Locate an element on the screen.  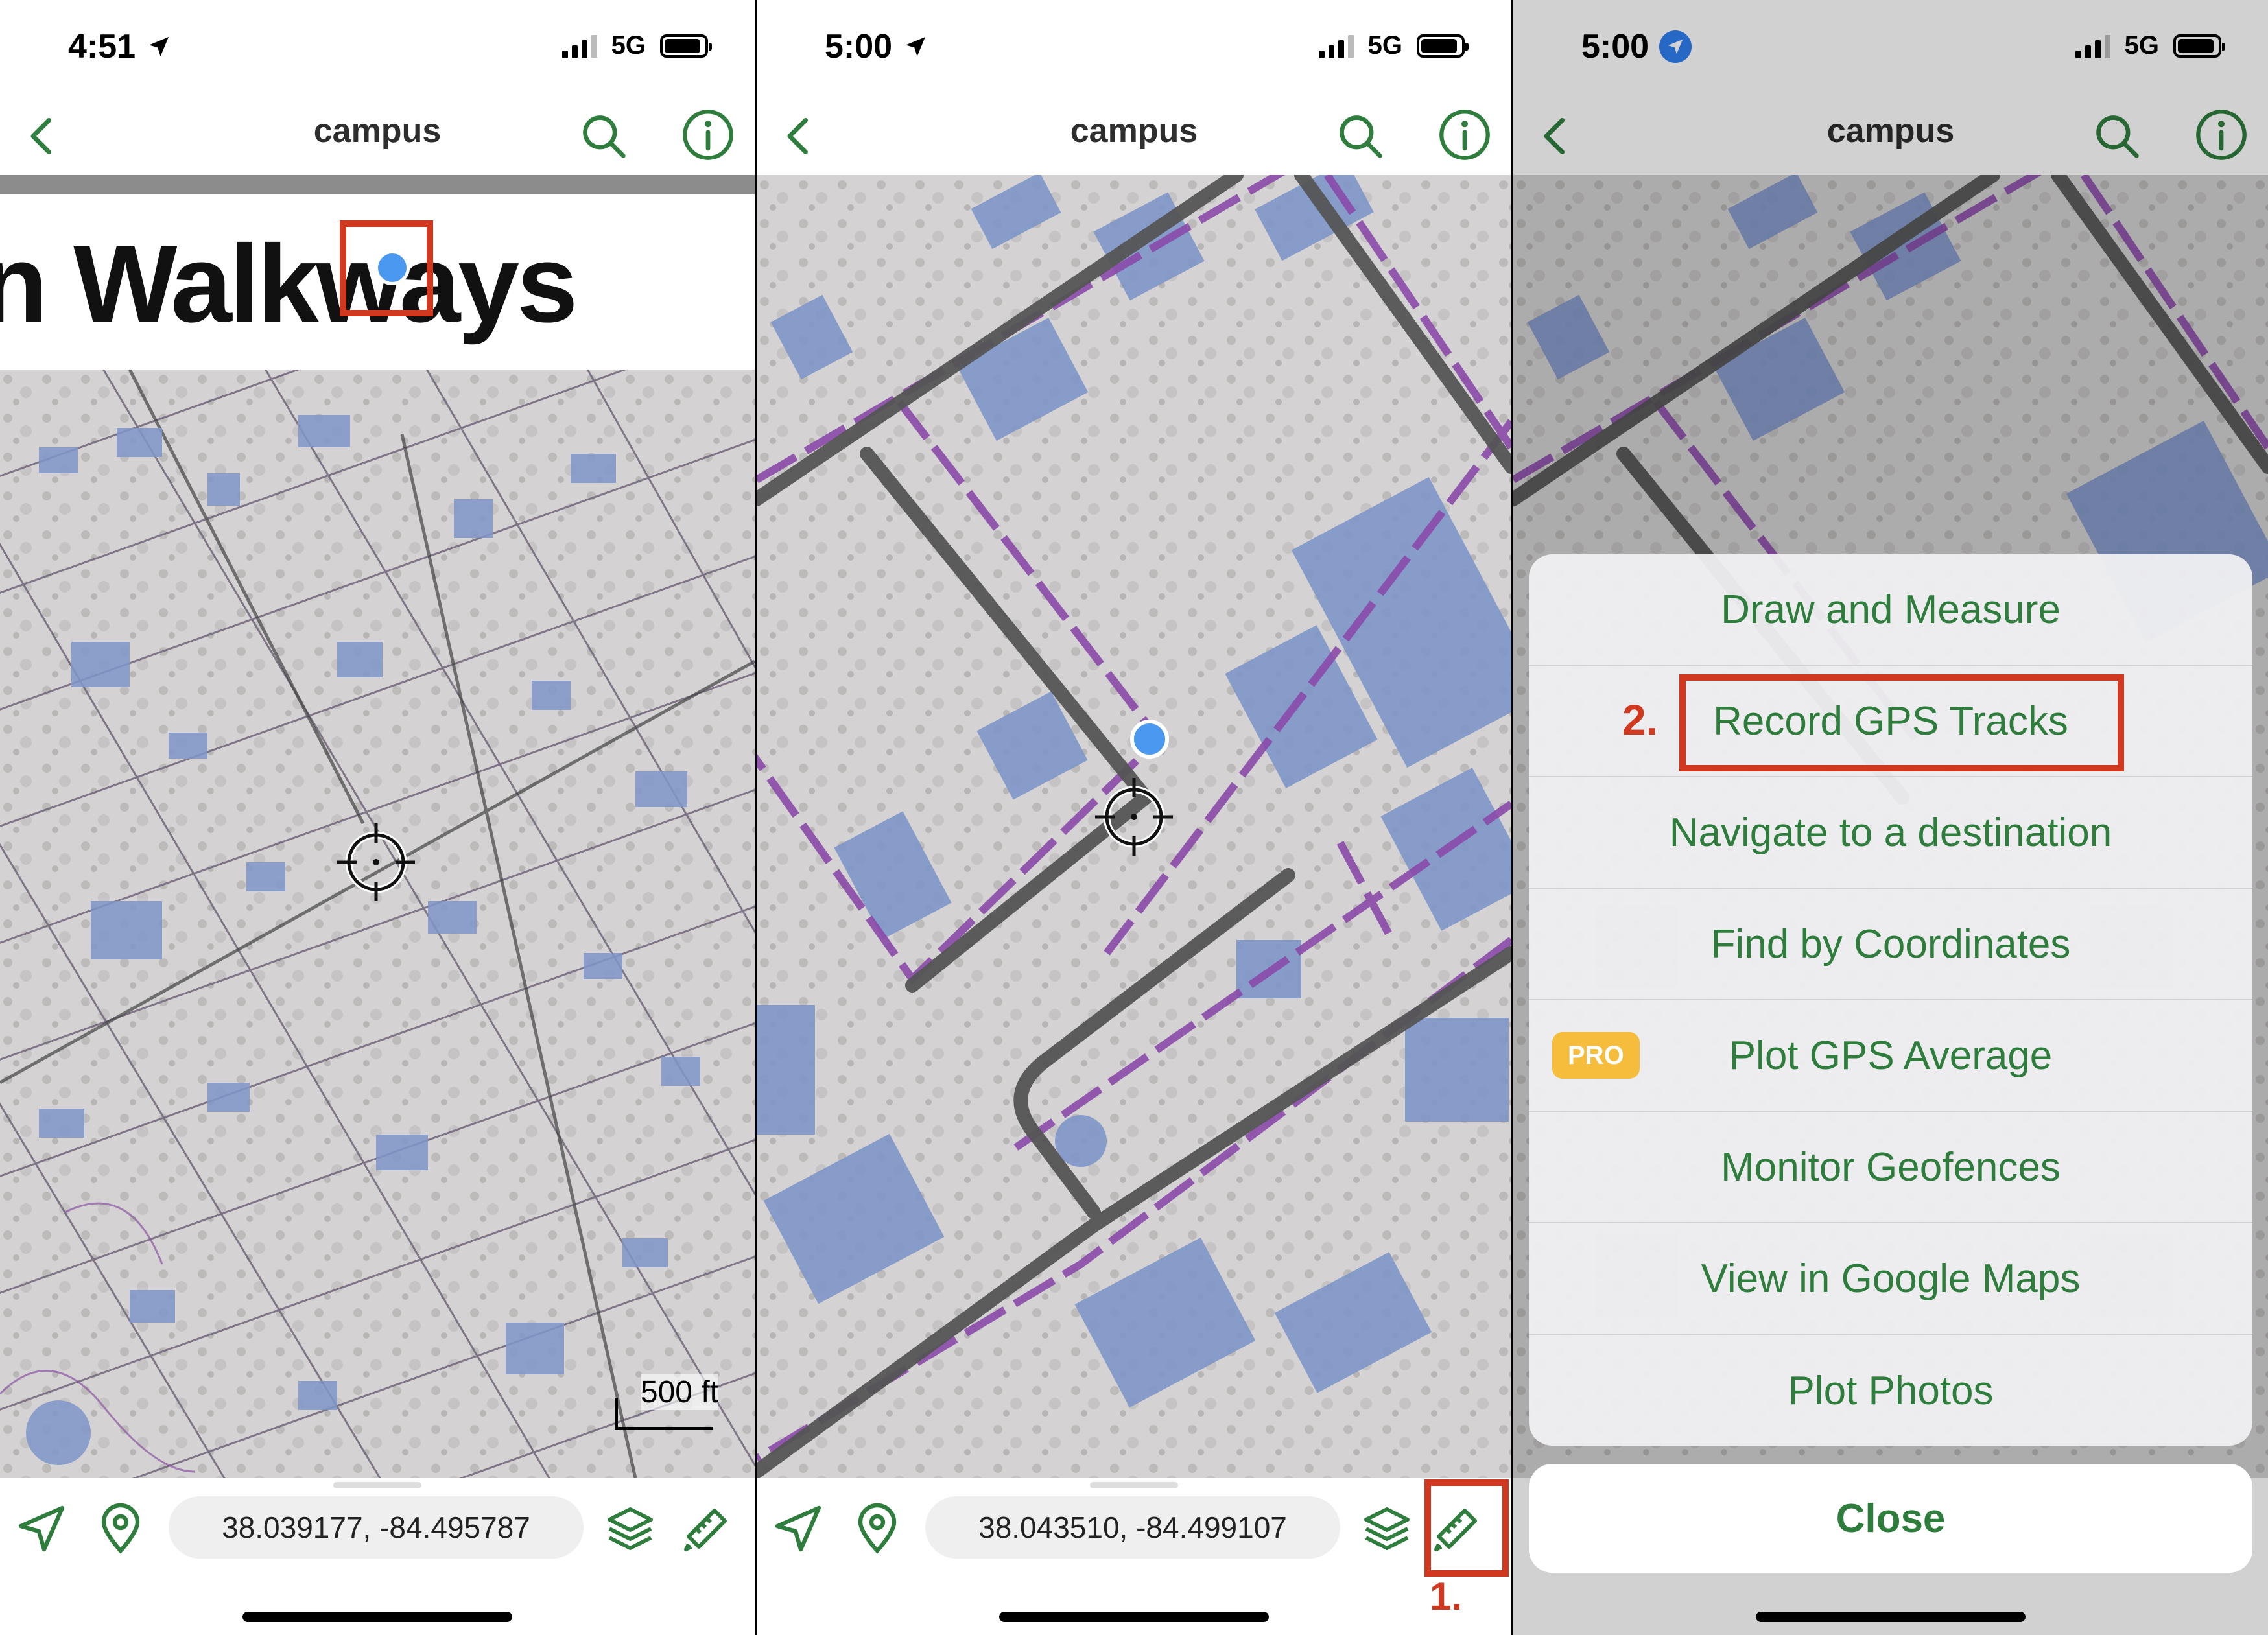
highlight-record-gps-box is located at coordinates (1901, 723).